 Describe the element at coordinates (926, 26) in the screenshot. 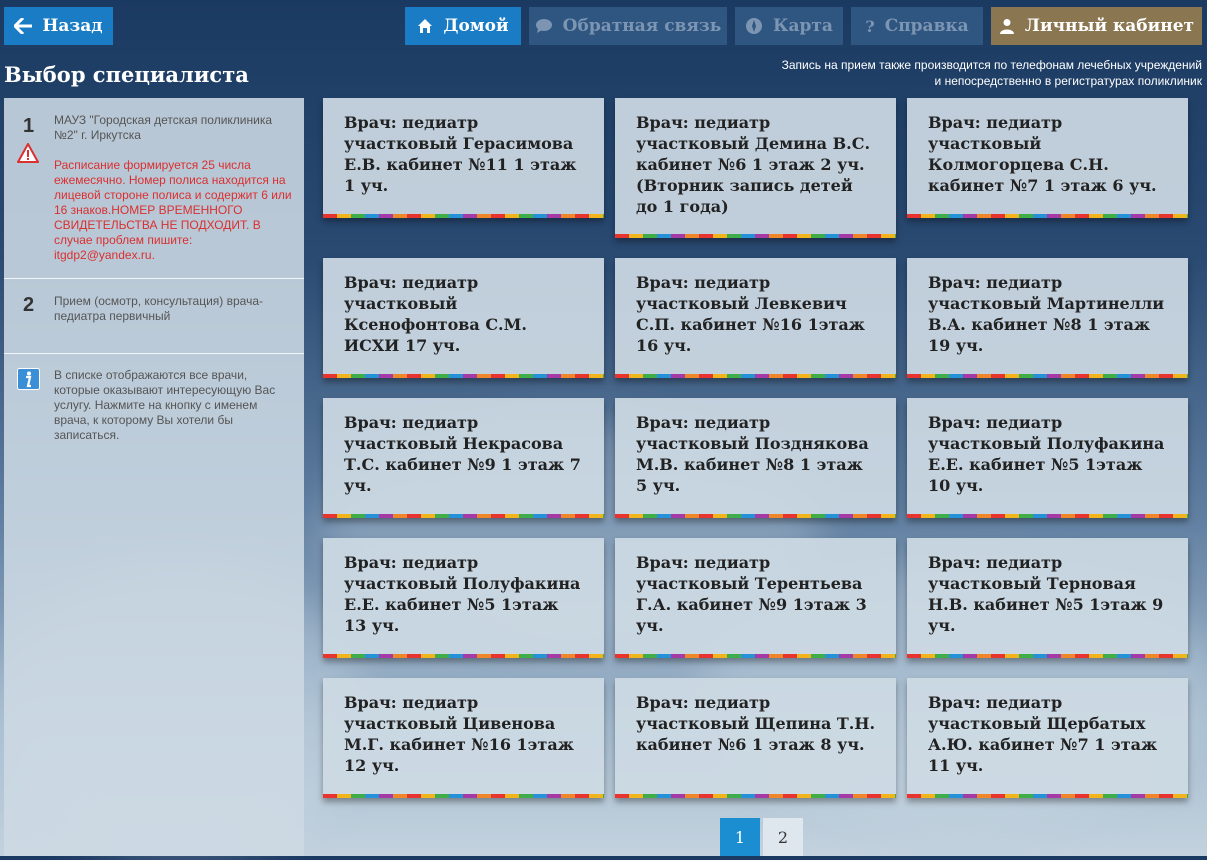

I see `help-label: Справка` at that location.